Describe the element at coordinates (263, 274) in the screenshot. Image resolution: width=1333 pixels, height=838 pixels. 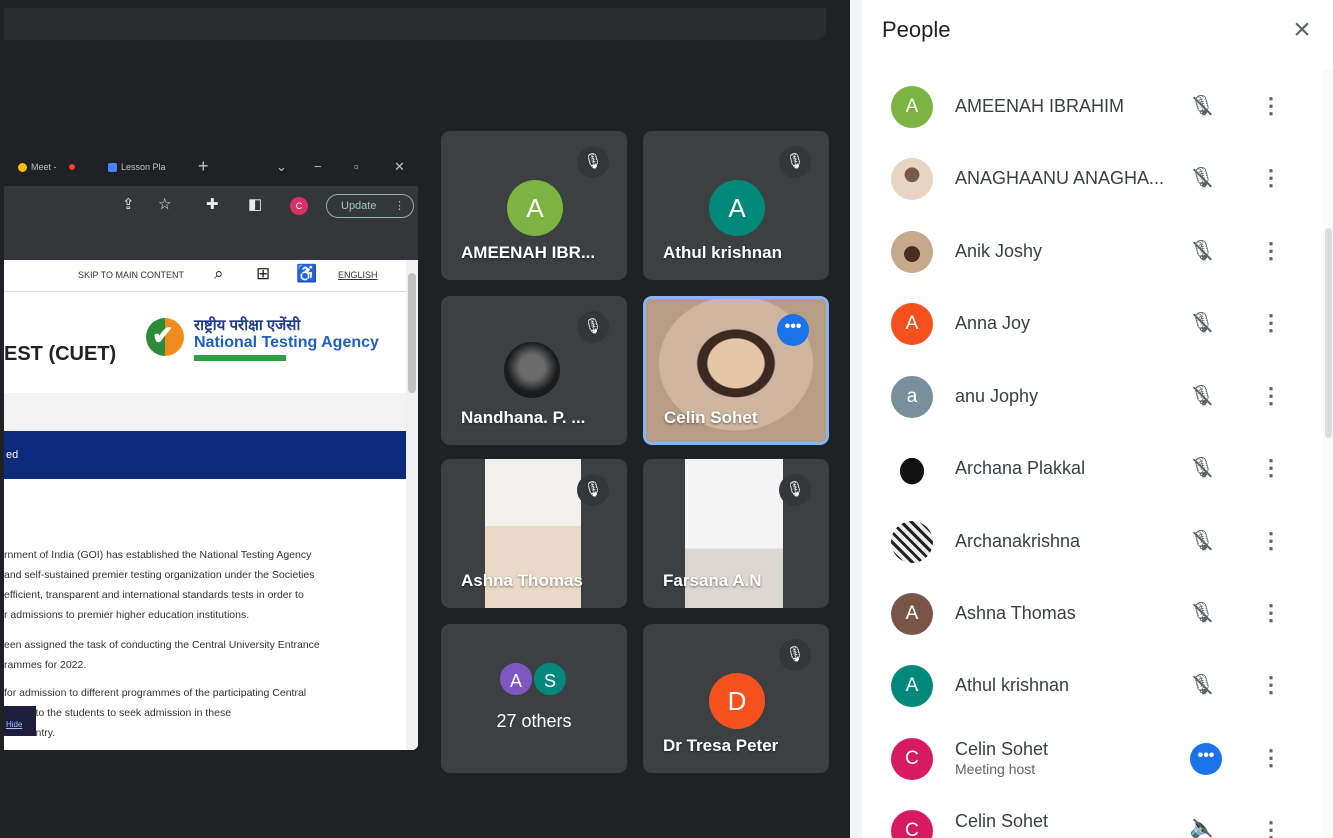
I see `sitemap-icon: ⊞` at that location.